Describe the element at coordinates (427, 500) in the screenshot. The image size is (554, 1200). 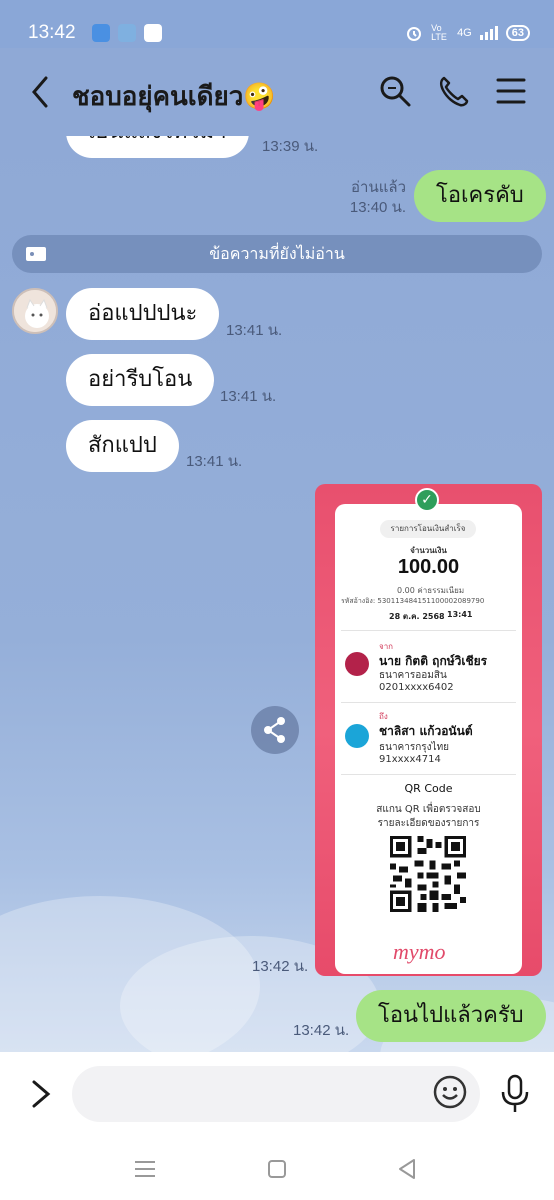
I see `success-check-icon: ✓` at that location.